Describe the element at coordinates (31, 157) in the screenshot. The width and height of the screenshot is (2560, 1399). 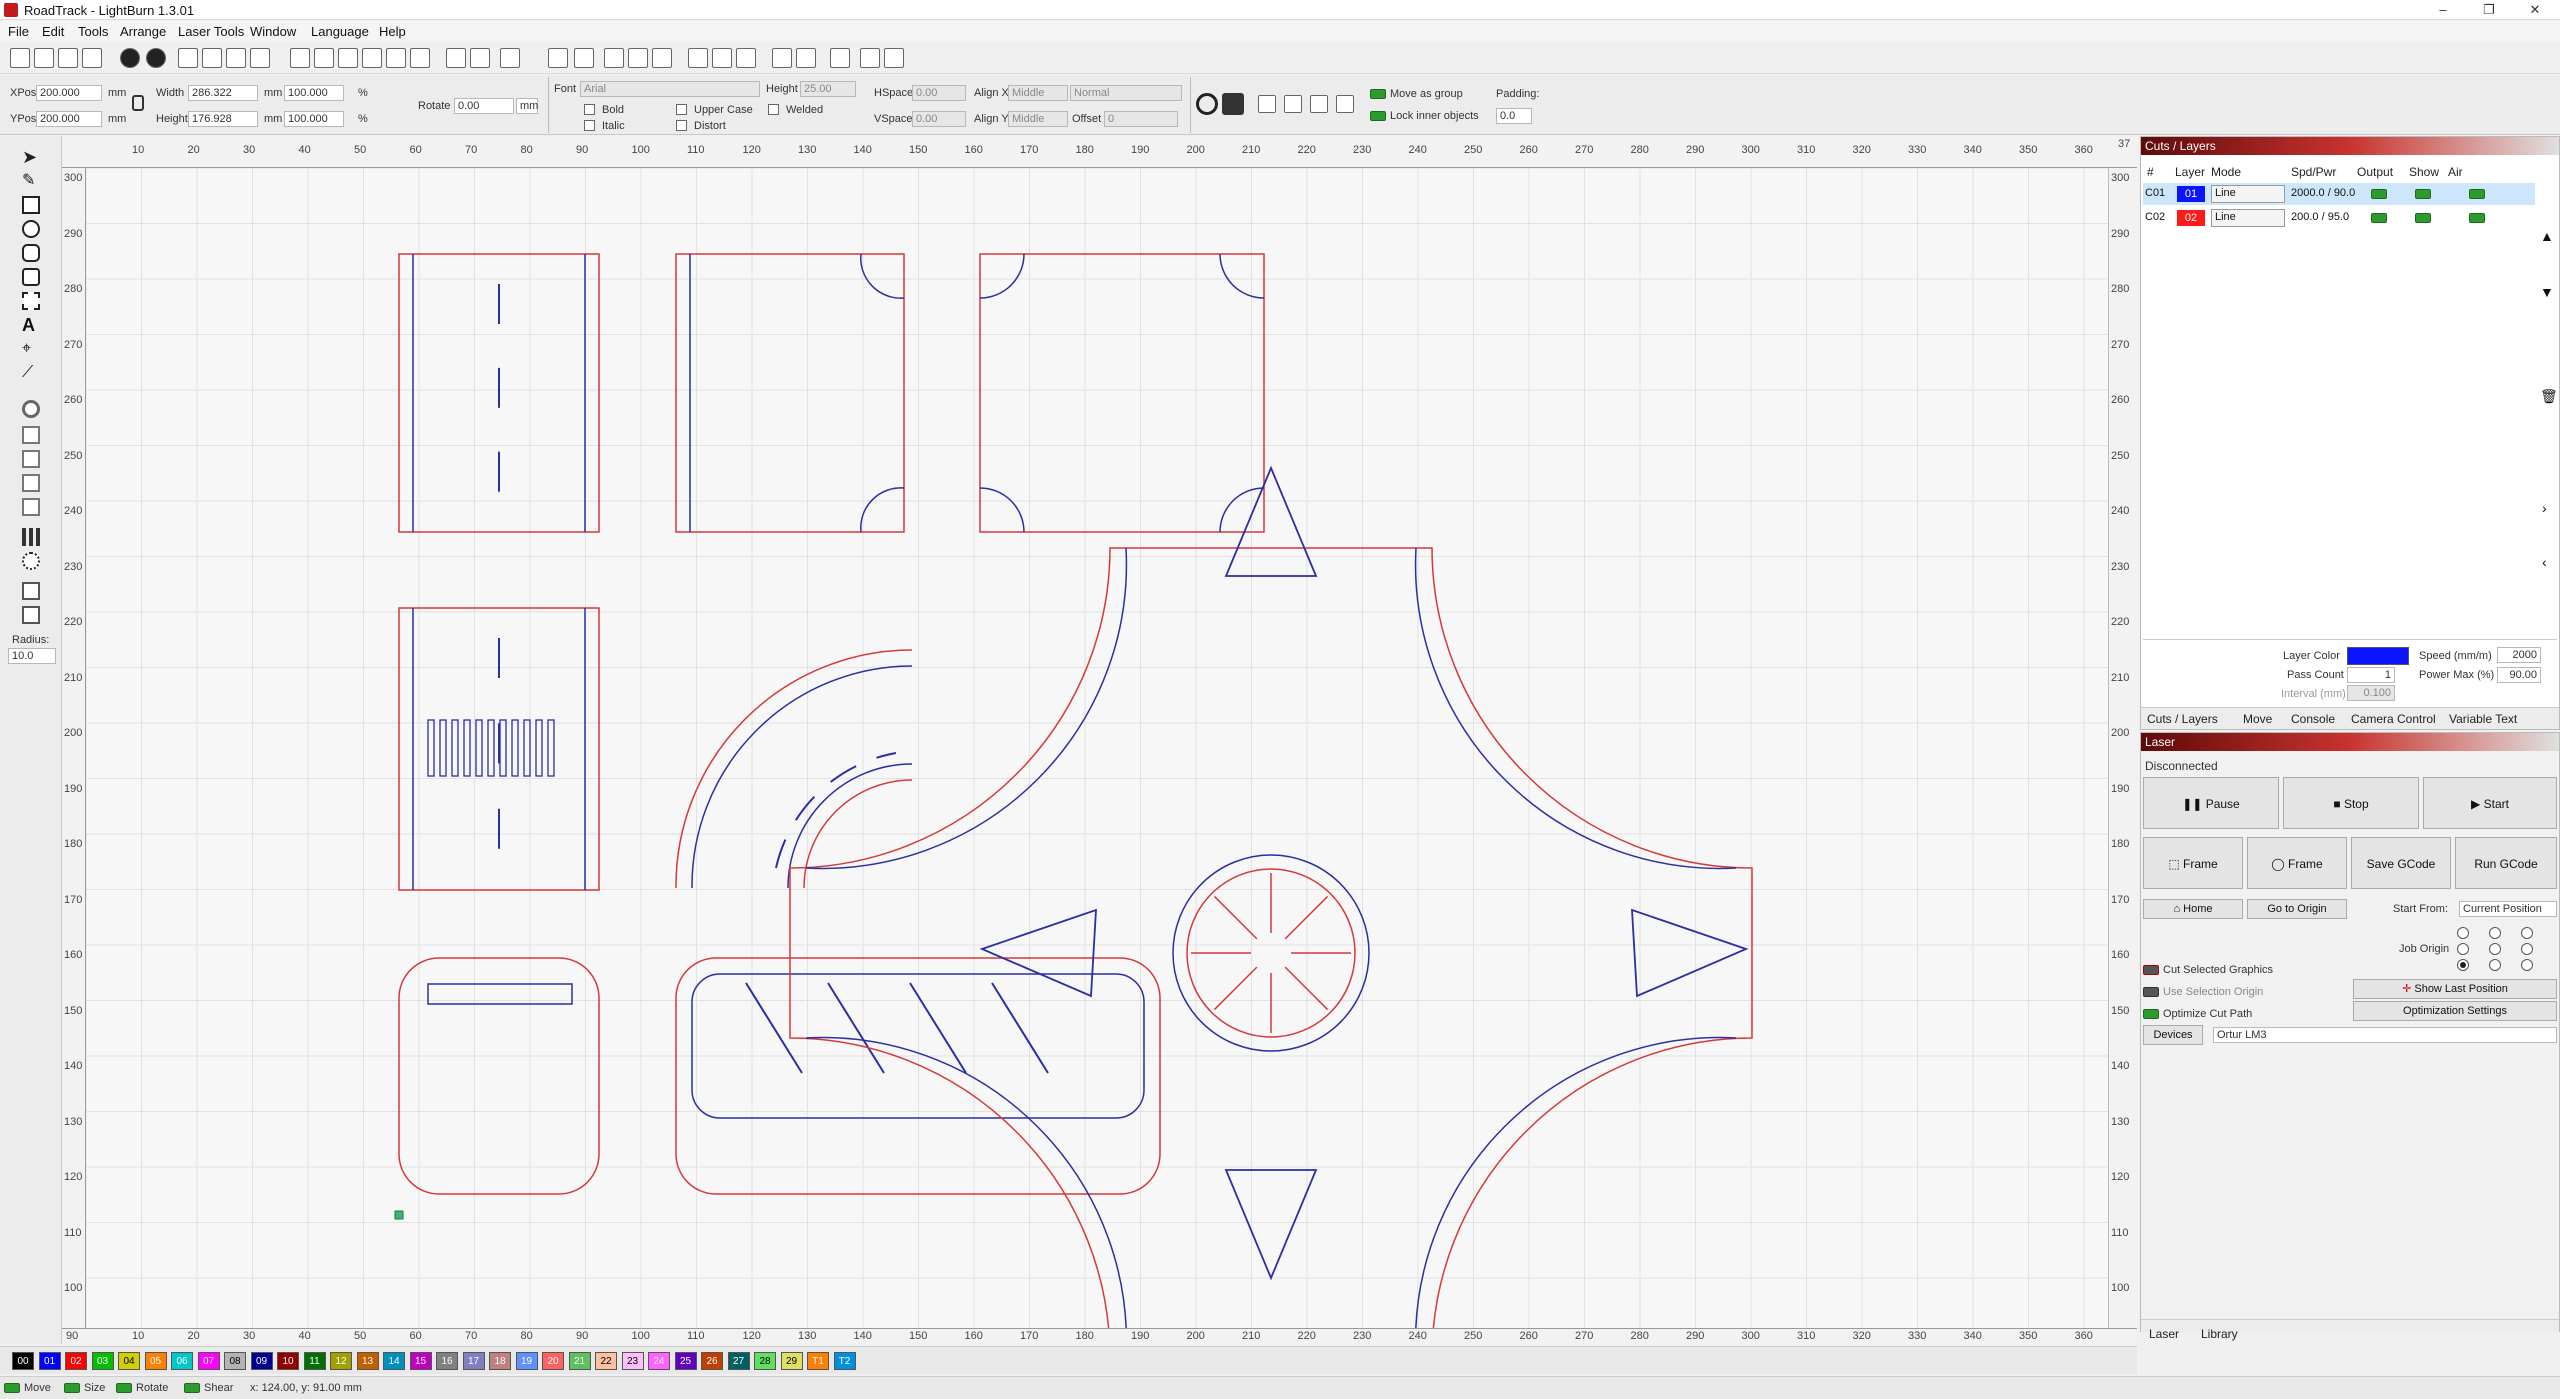
I see `select-arrow-icon: ➤` at that location.